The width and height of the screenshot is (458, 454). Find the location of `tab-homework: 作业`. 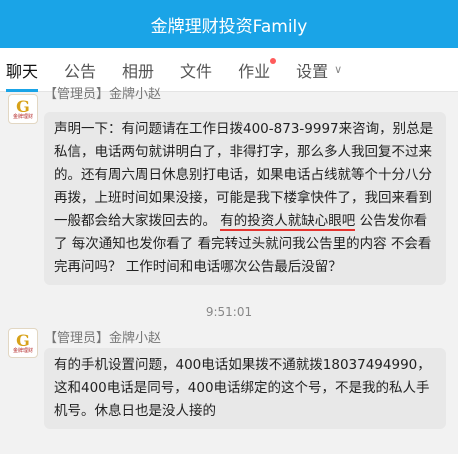

tab-homework: 作业 is located at coordinates (257, 70).